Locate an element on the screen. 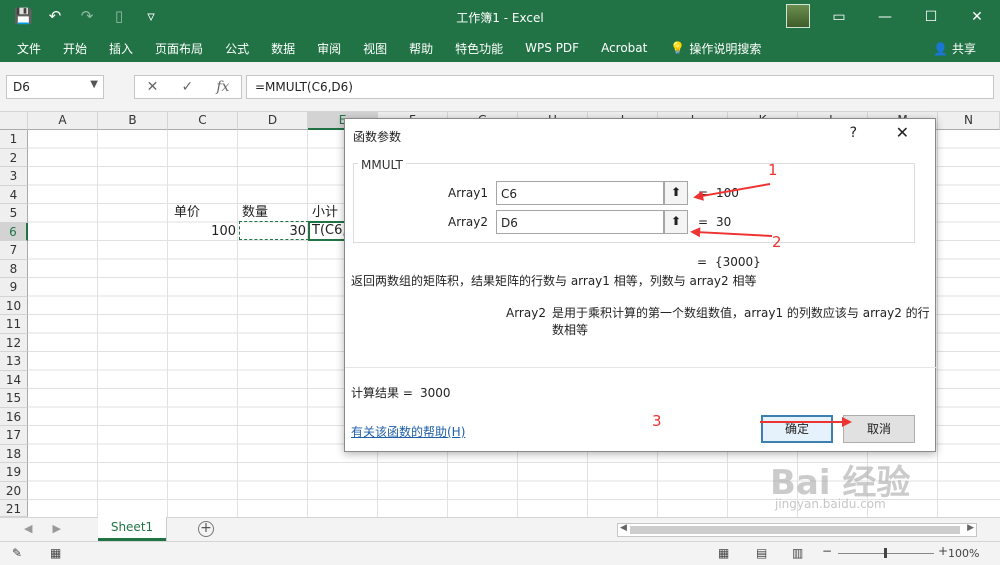  row-header: 3 is located at coordinates (14, 176).